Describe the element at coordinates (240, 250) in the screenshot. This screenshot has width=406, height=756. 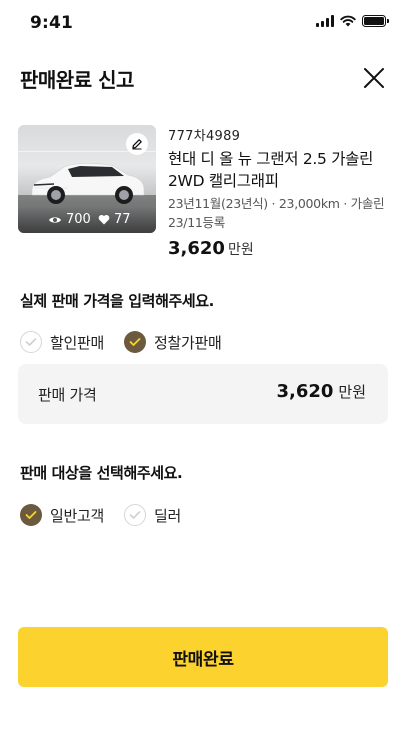
I see `car-price-unit: 만원` at that location.